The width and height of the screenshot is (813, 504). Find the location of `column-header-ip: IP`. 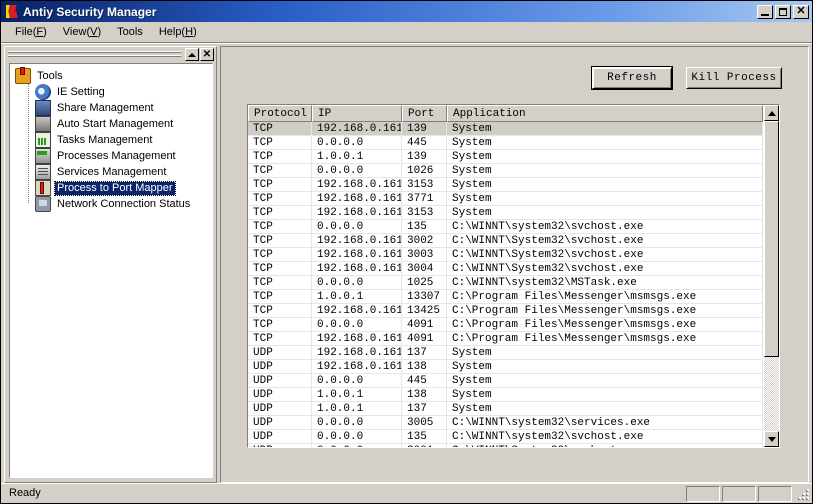

column-header-ip: IP is located at coordinates (357, 113).